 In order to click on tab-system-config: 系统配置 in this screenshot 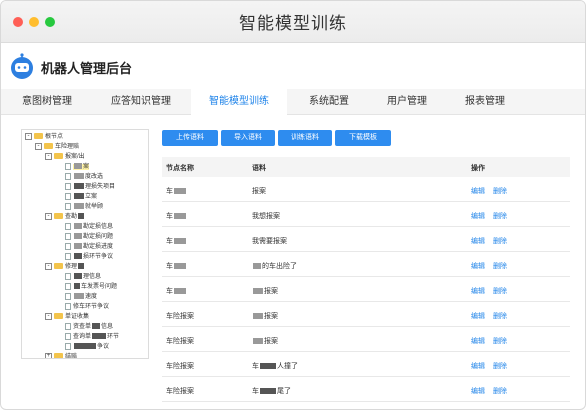, I will do `click(329, 102)`.